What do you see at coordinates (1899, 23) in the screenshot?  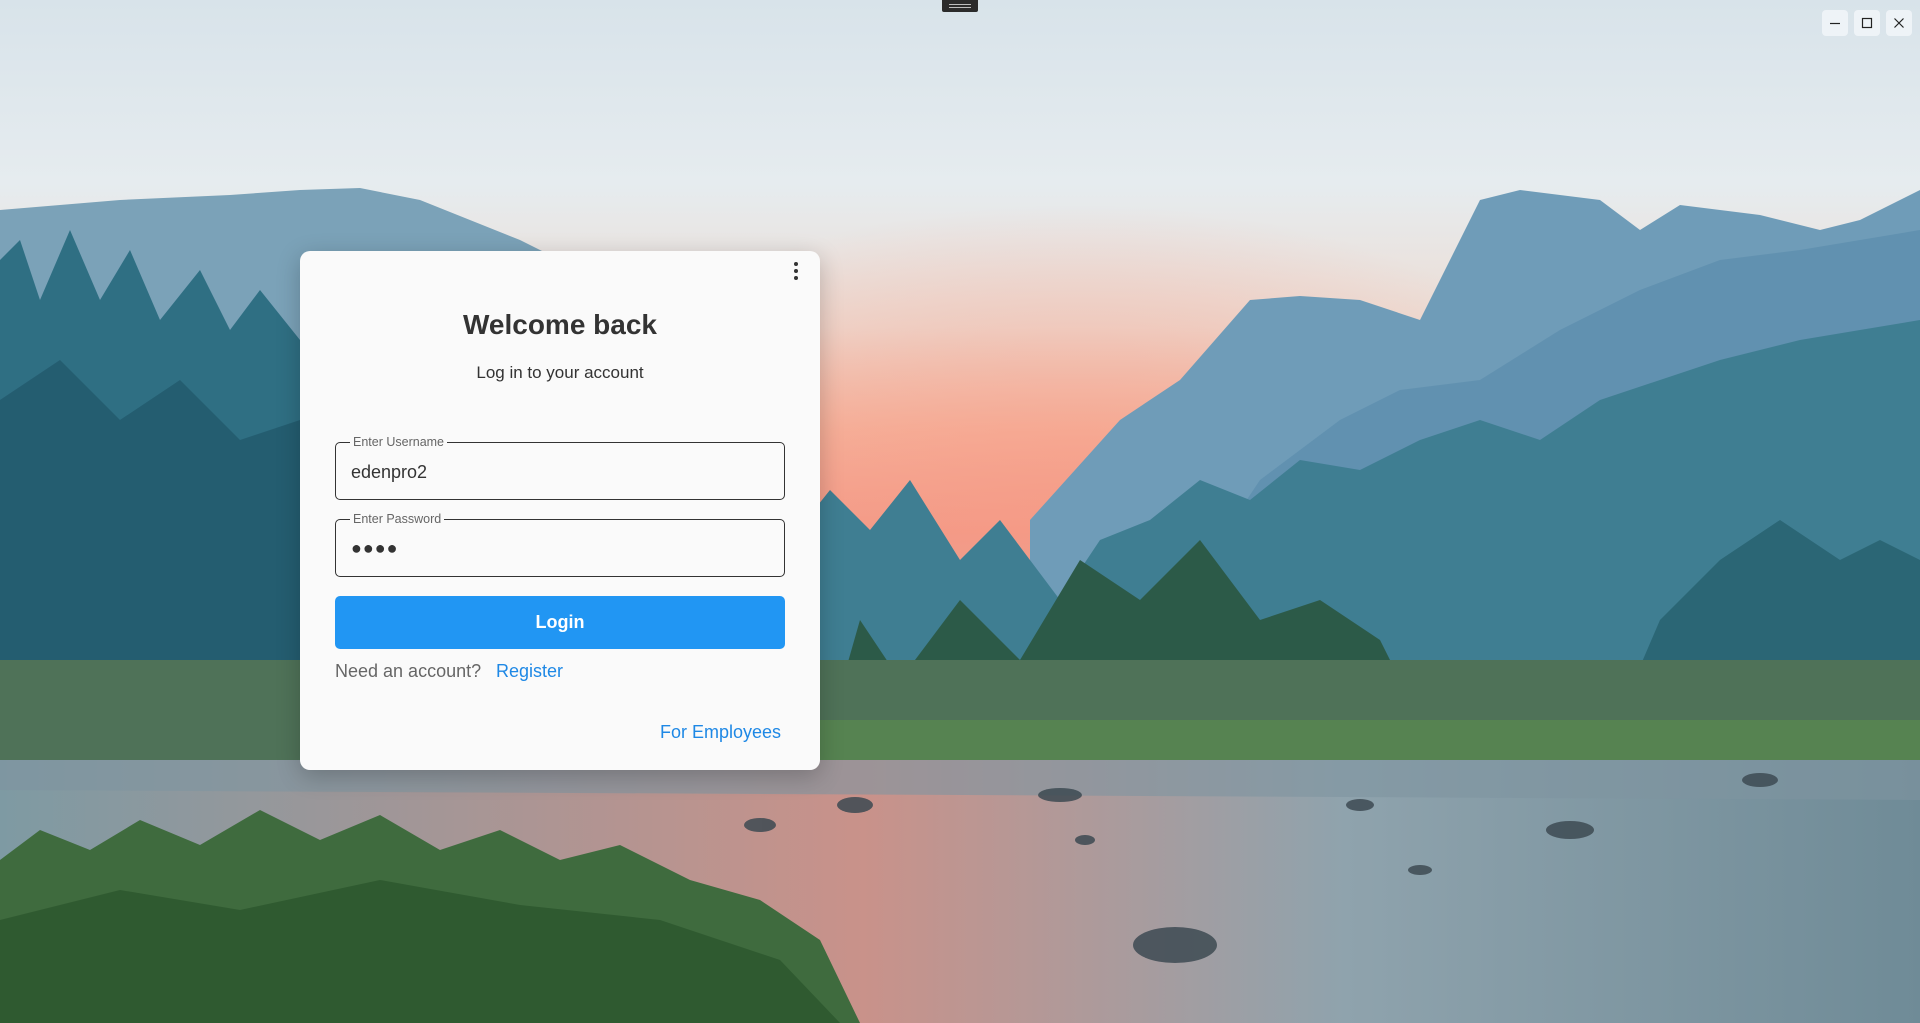 I see `close-icon` at bounding box center [1899, 23].